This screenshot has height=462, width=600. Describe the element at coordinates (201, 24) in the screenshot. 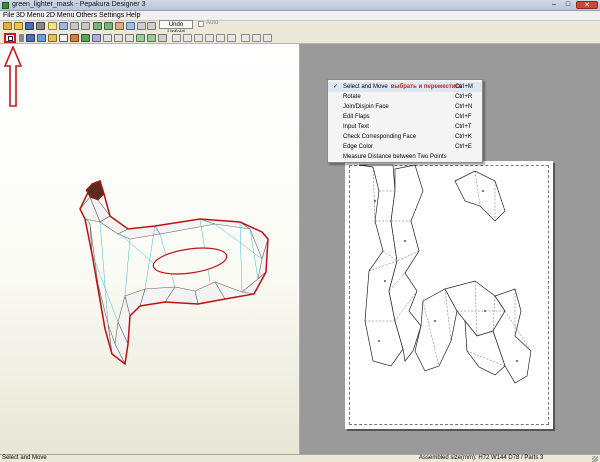

I see `auto-checkbox` at that location.